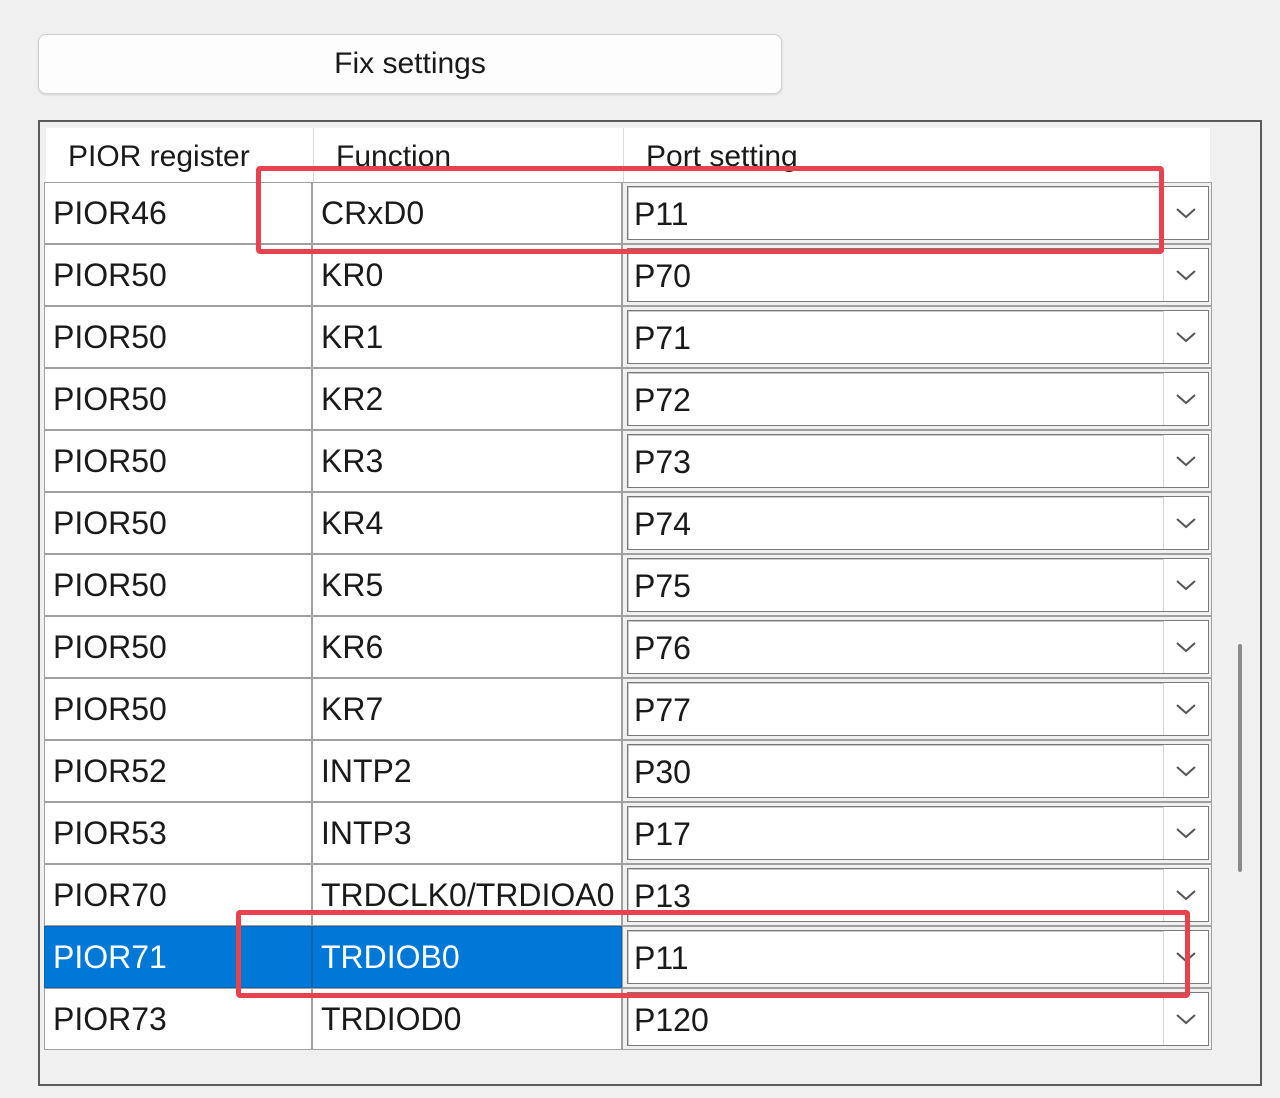 The width and height of the screenshot is (1280, 1098). What do you see at coordinates (662, 896) in the screenshot?
I see `port-select-value: P13` at bounding box center [662, 896].